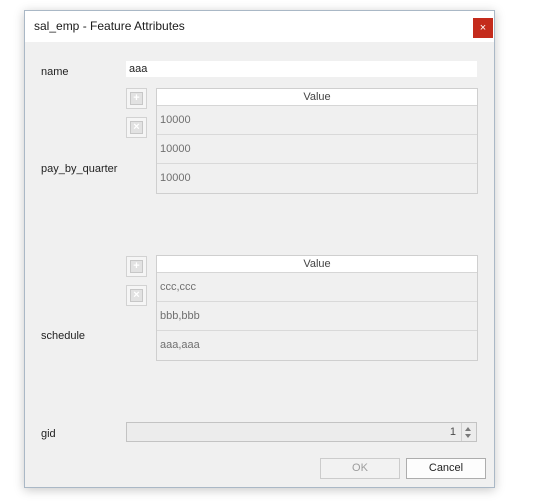 This screenshot has height=502, width=543. I want to click on schedule-remove-button: ×, so click(136, 295).